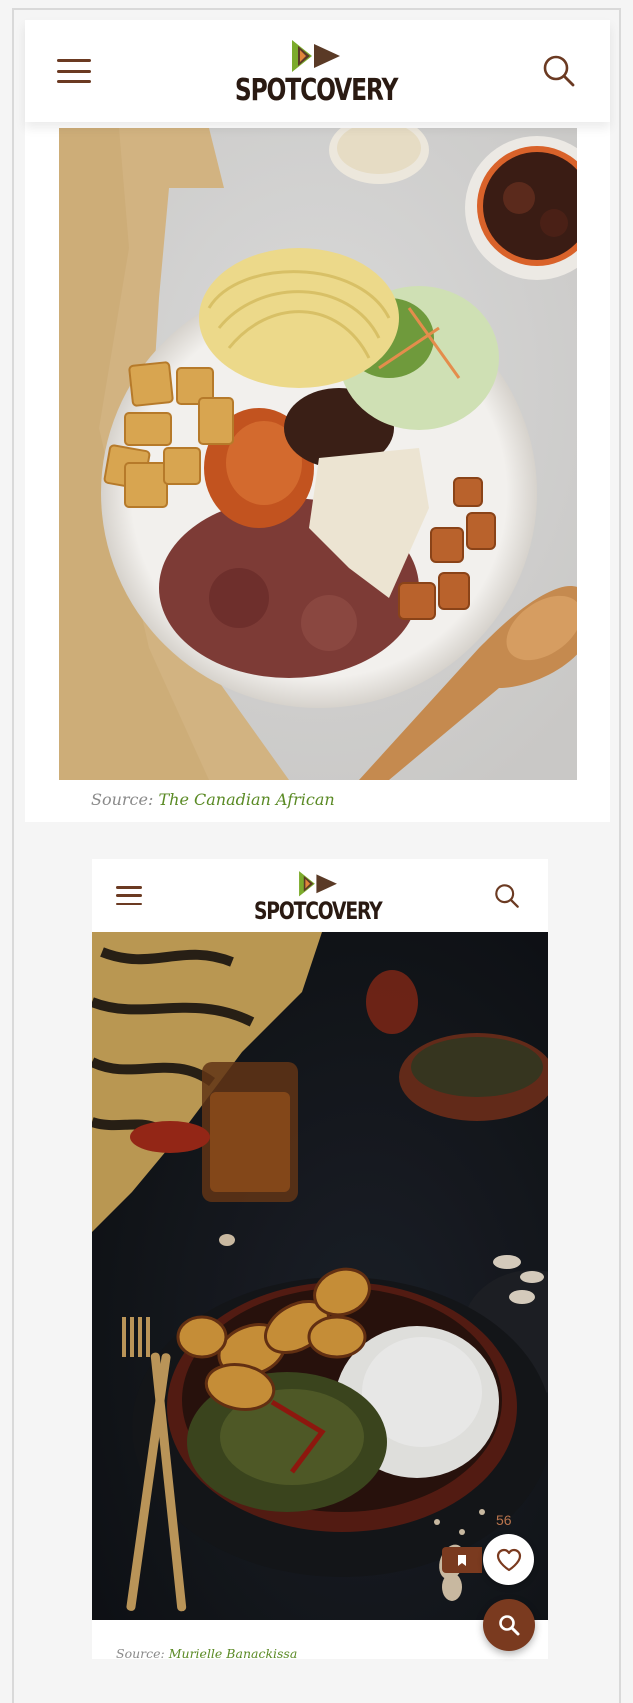  I want to click on bookmark-icon, so click(462, 1560).